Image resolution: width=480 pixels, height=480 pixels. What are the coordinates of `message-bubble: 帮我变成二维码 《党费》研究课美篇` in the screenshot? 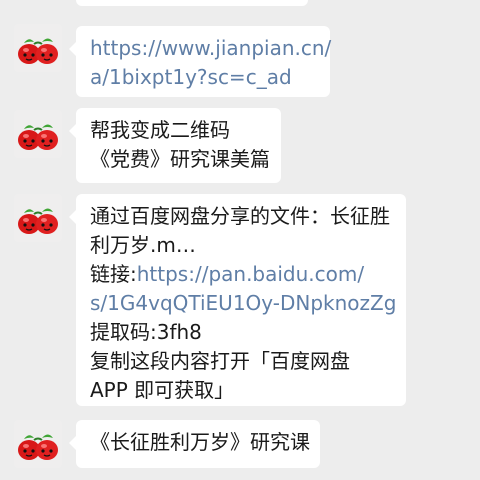 It's located at (175, 145).